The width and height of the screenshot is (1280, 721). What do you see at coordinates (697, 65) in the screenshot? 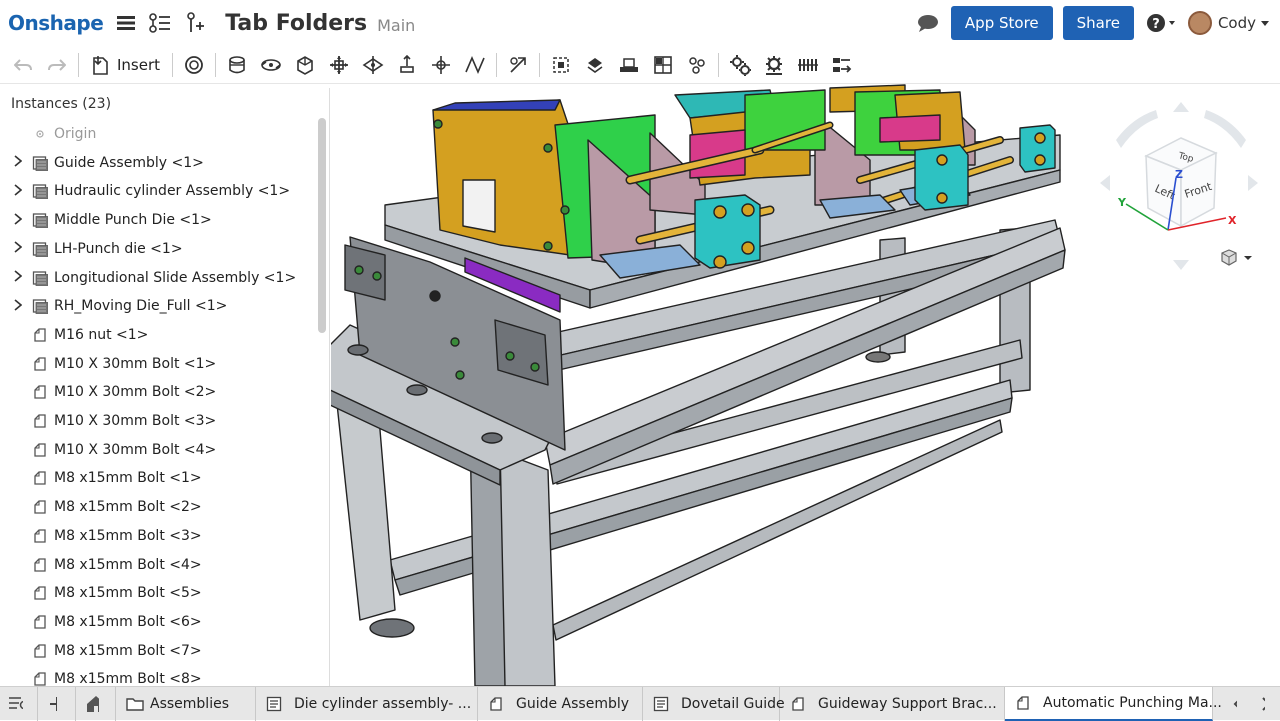
I see `circular-pattern-icon` at bounding box center [697, 65].